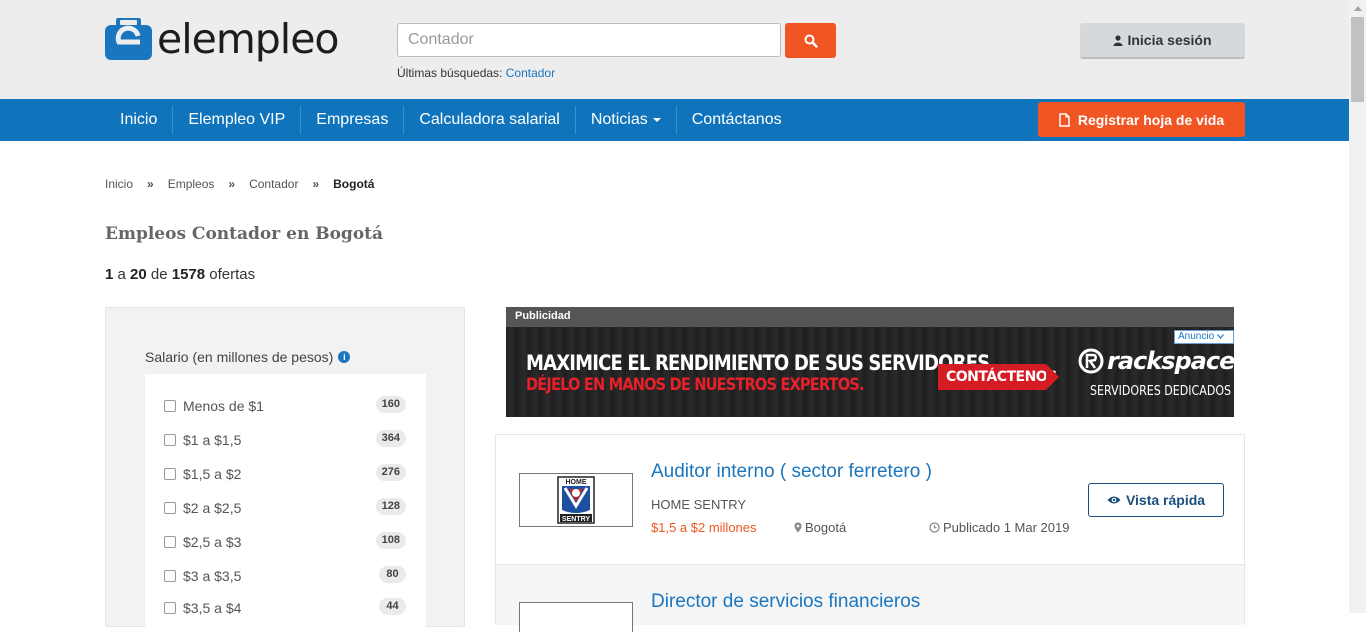 This screenshot has height=634, width=1366. What do you see at coordinates (530, 73) in the screenshot?
I see `recent-search-link: Contador` at bounding box center [530, 73].